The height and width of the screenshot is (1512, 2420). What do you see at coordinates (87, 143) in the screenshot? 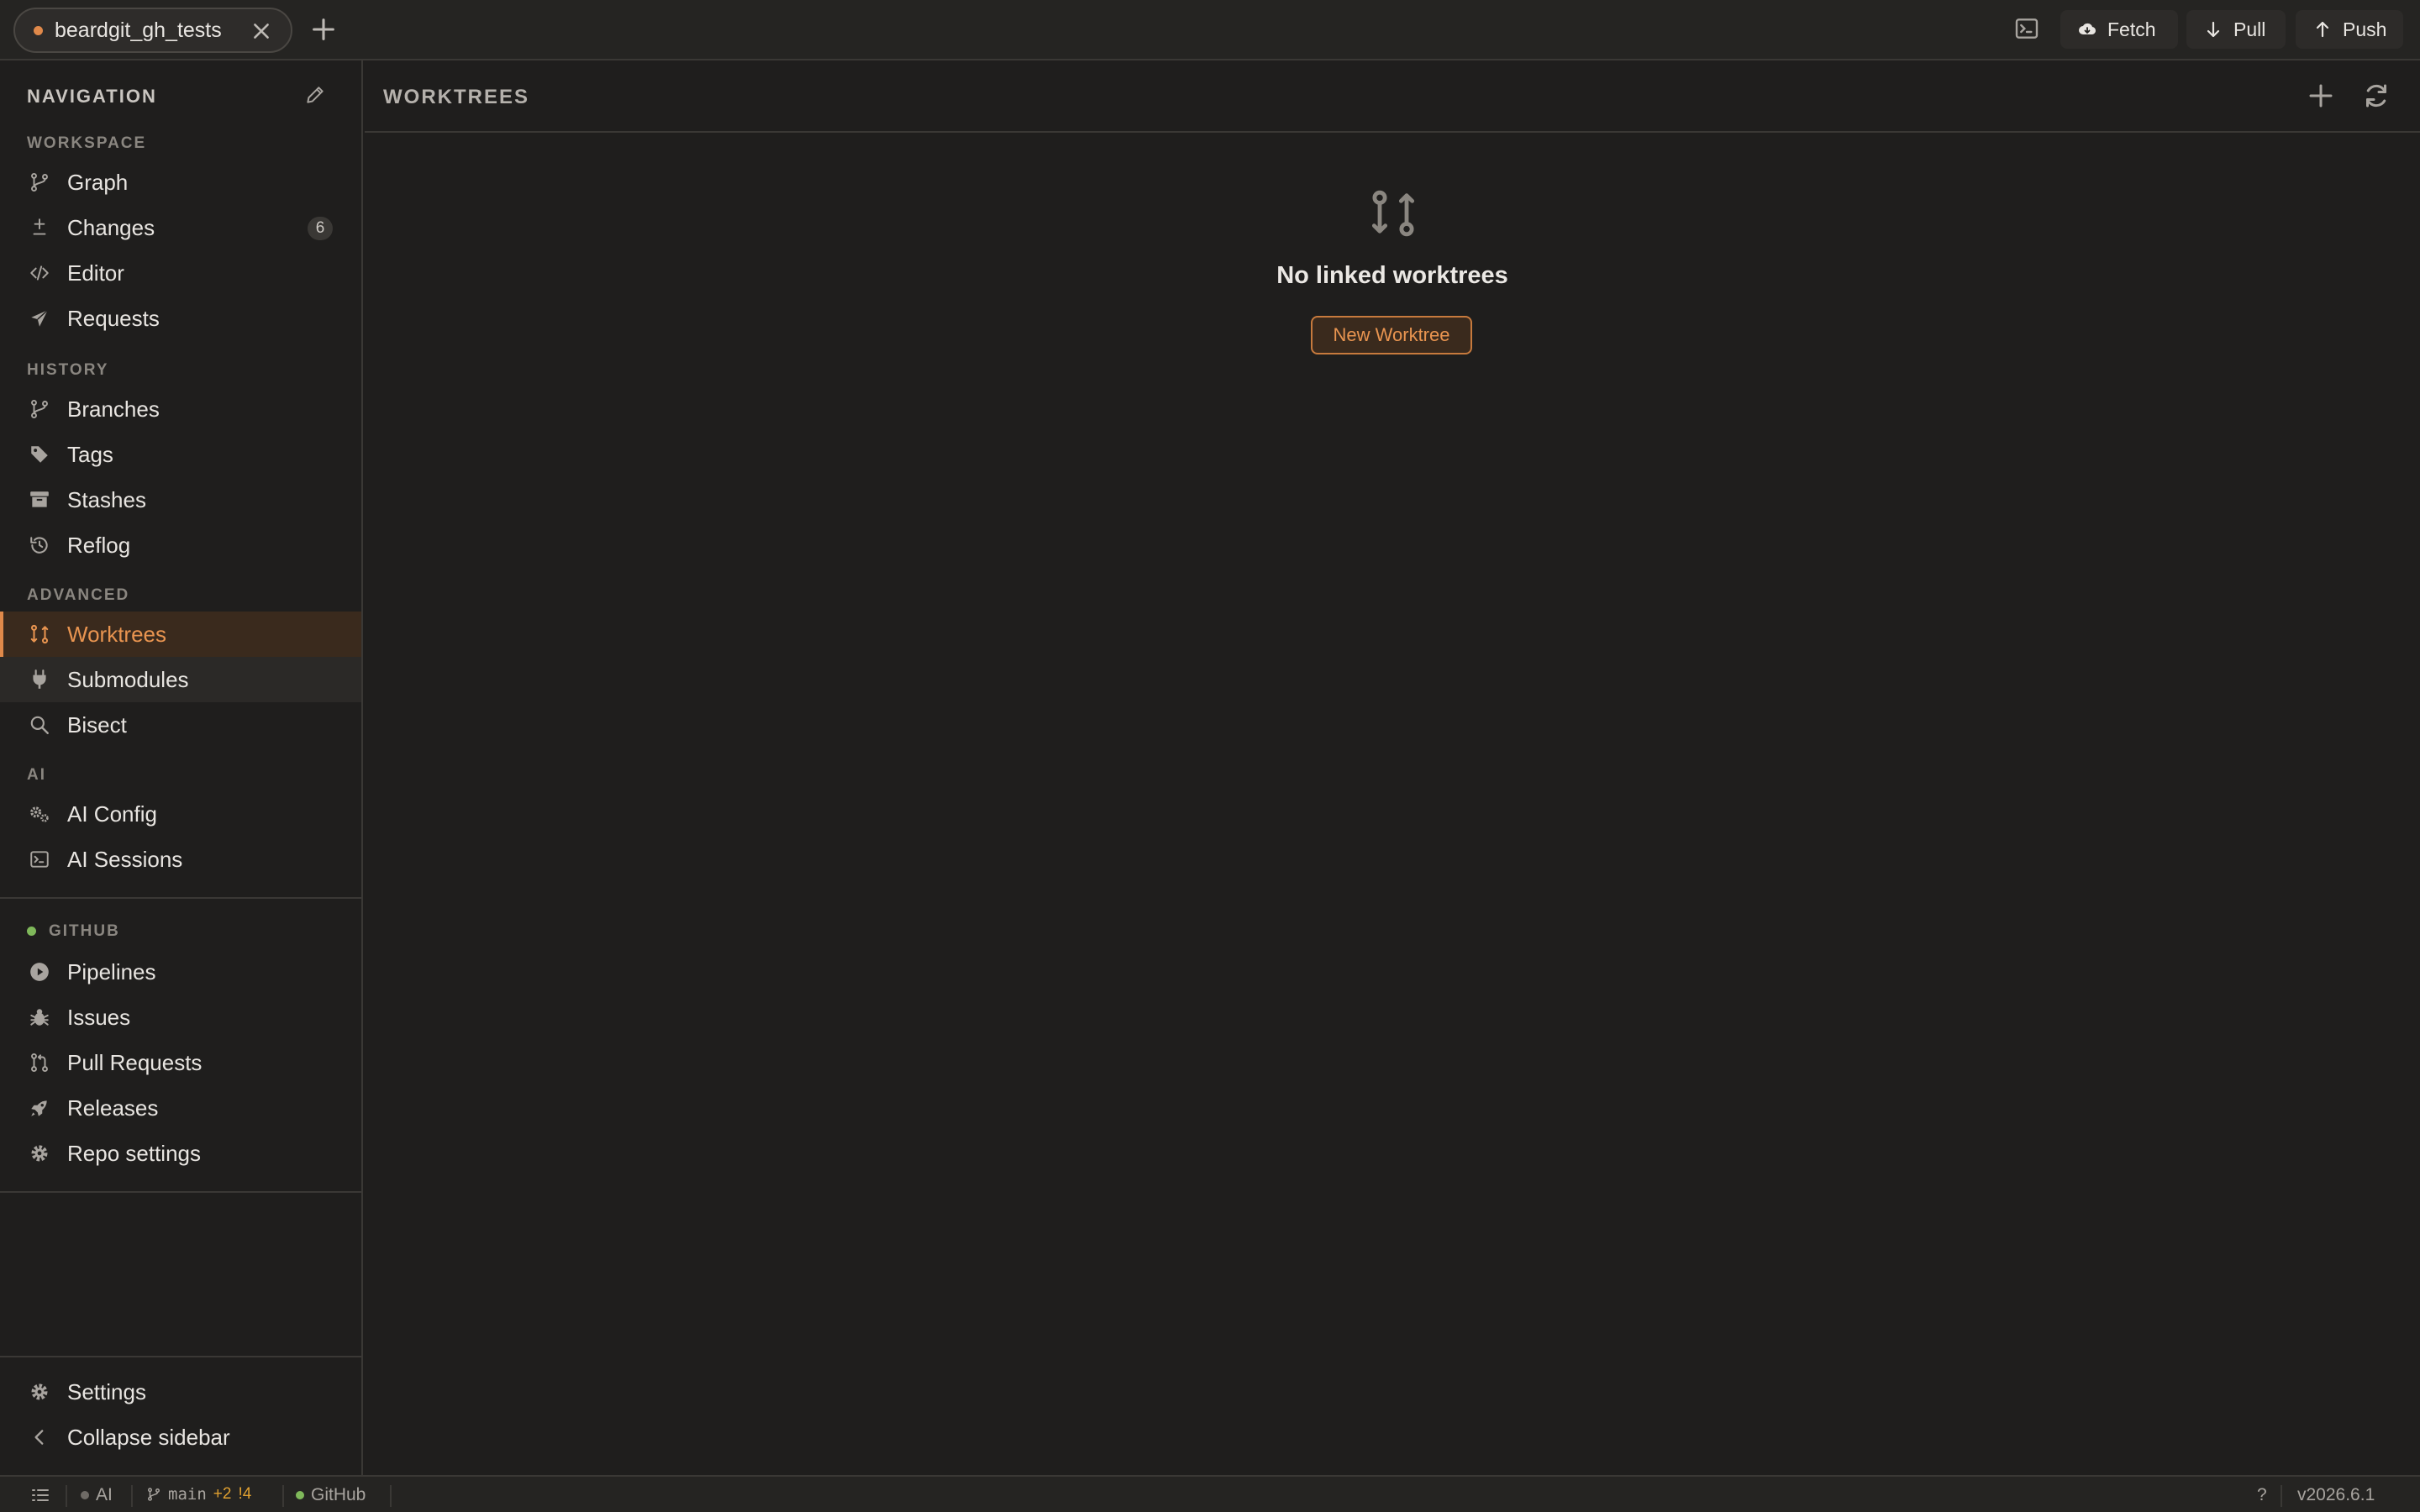
I see `section-workspace: WORKSPACE` at bounding box center [87, 143].